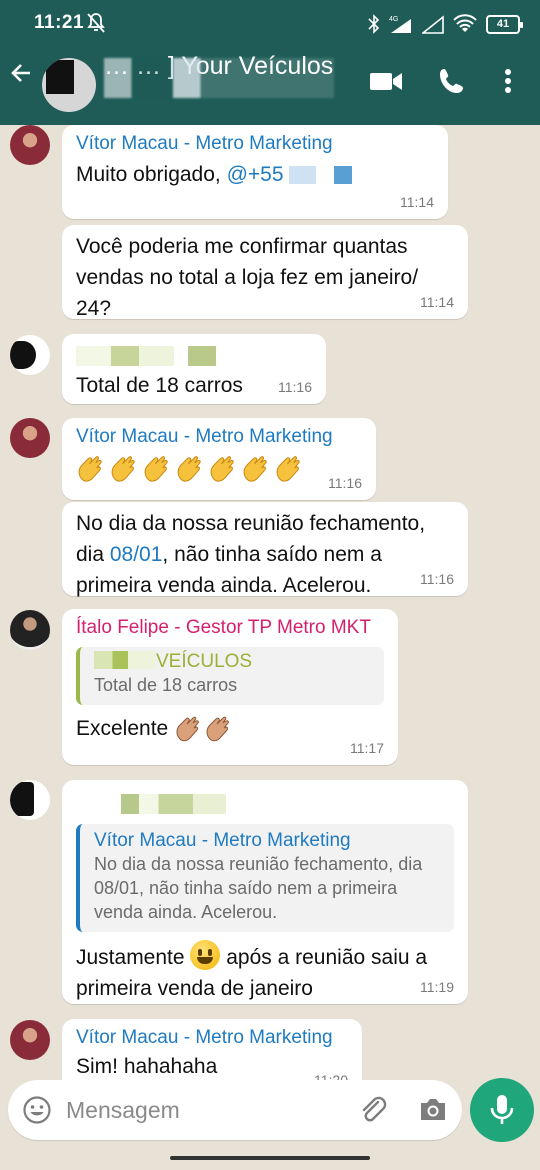 This screenshot has height=1170, width=540. What do you see at coordinates (69, 85) in the screenshot?
I see `group-avatar` at bounding box center [69, 85].